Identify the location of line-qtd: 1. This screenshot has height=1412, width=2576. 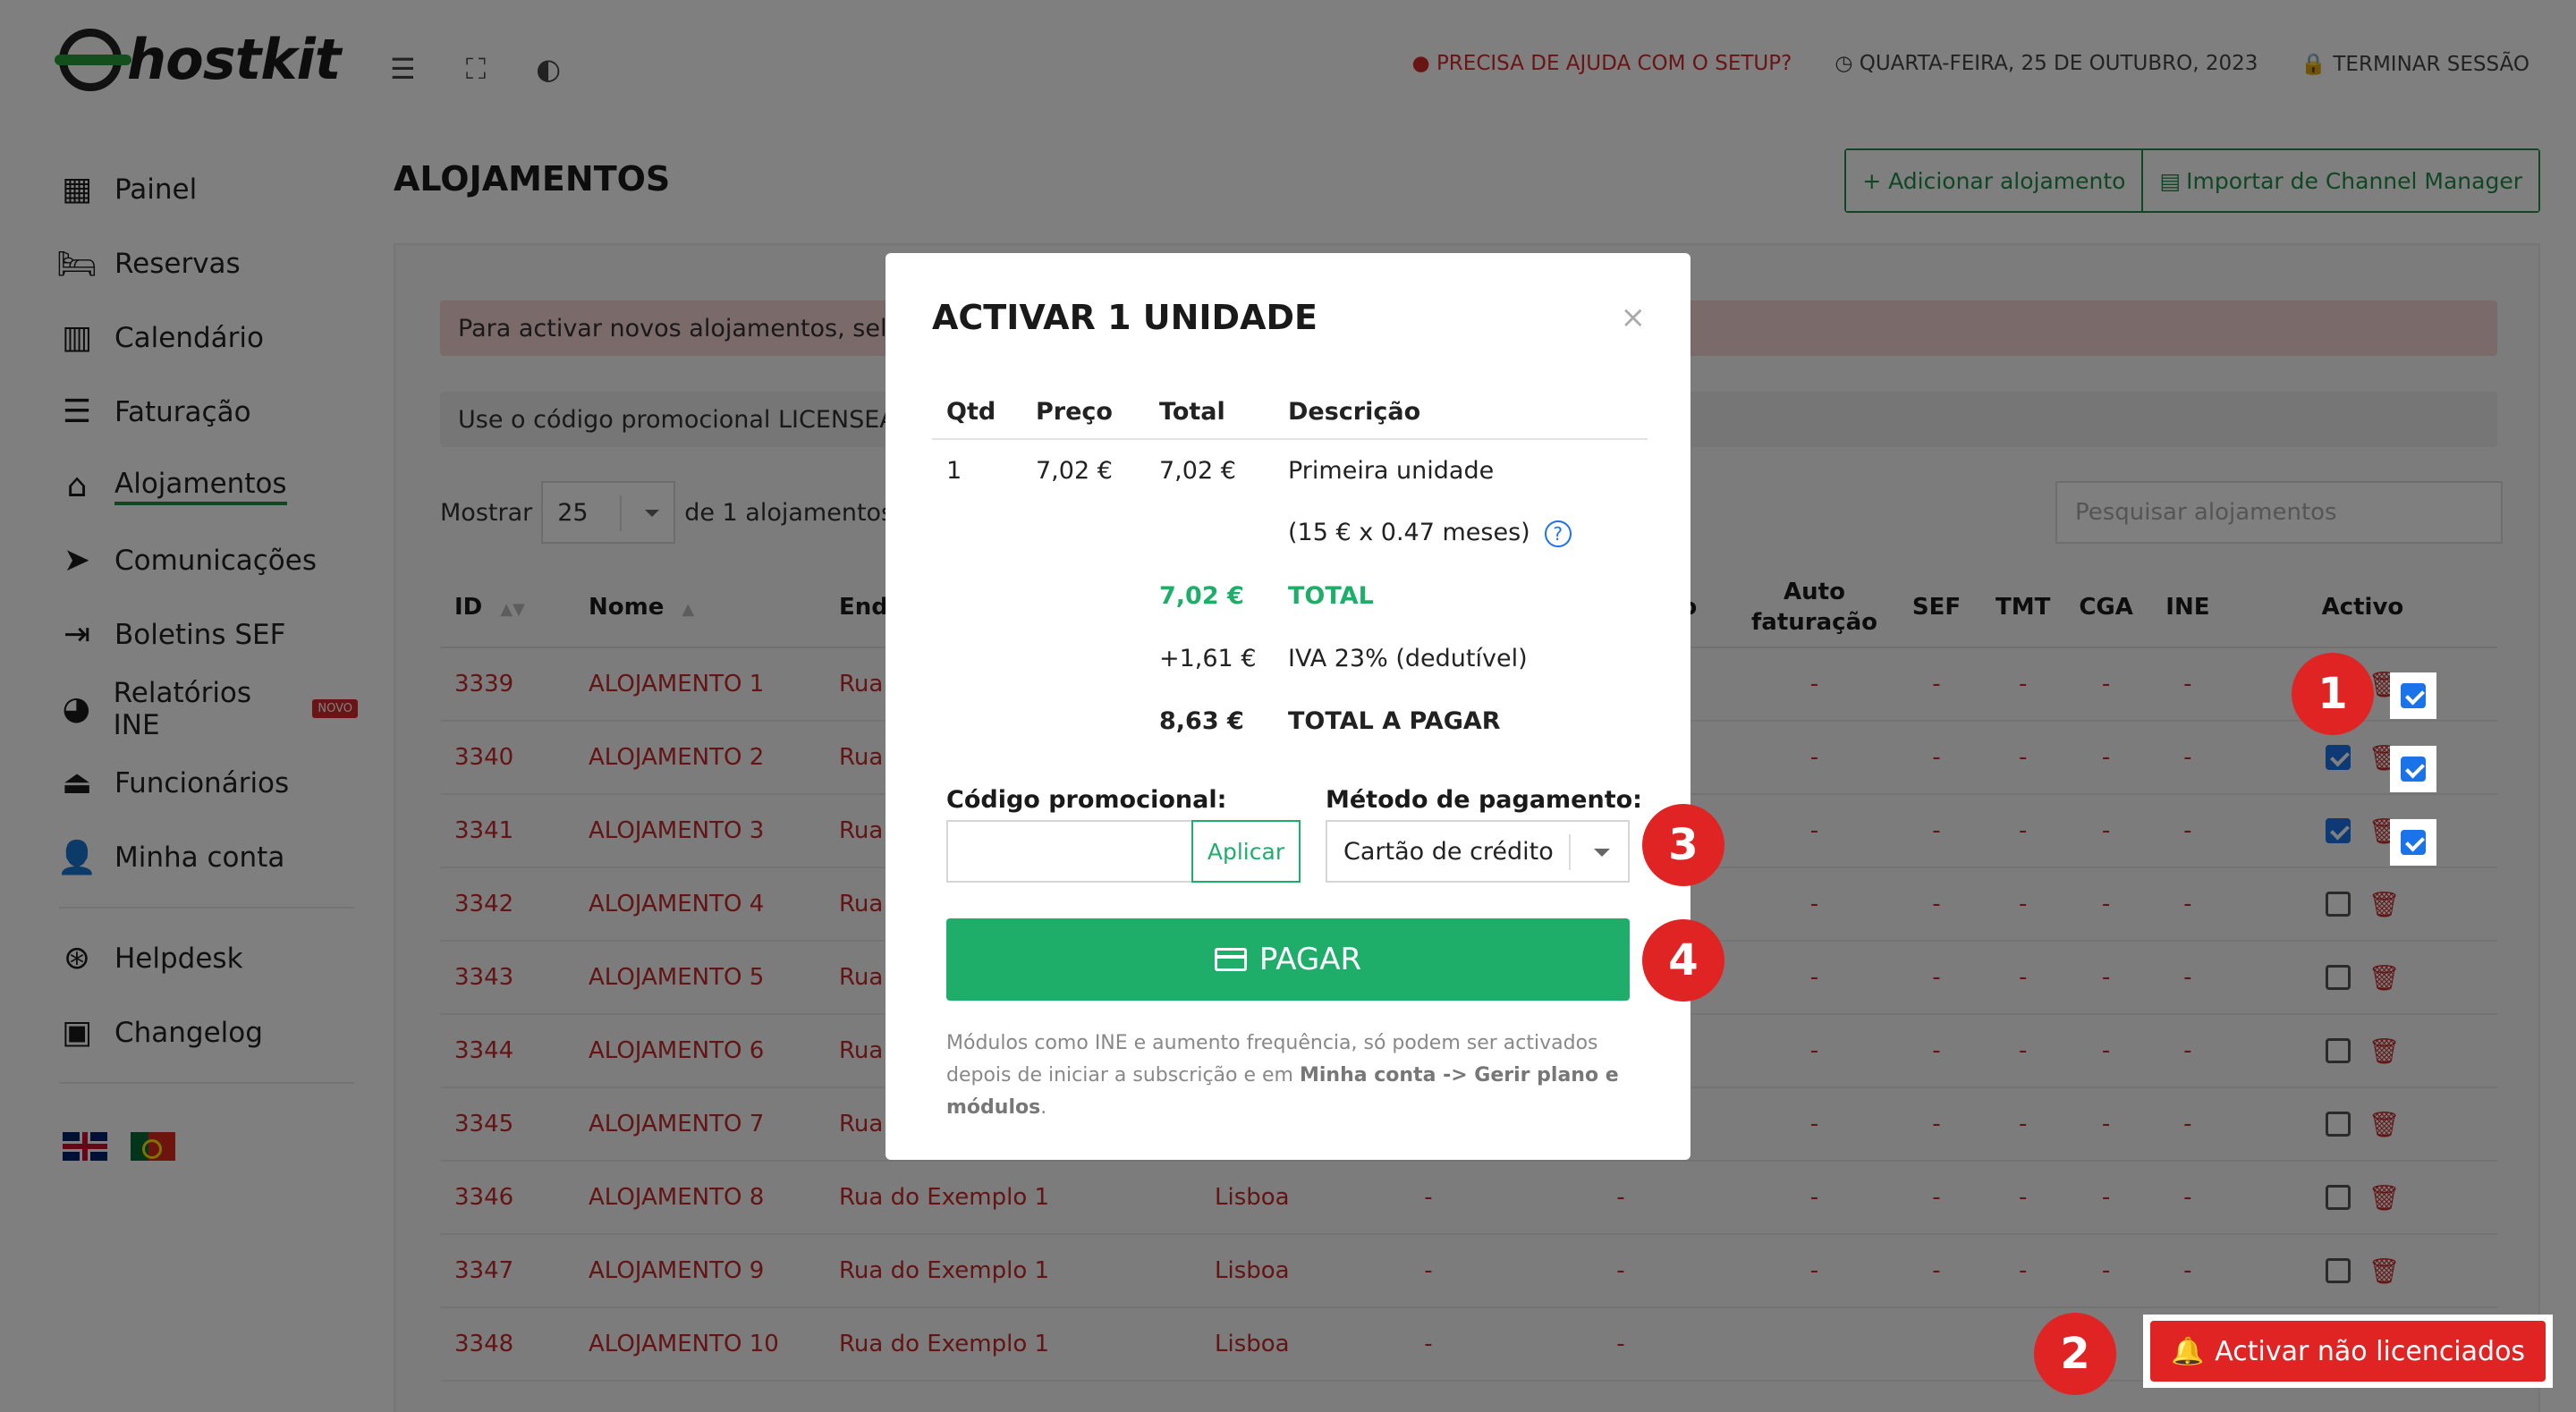
(954, 471).